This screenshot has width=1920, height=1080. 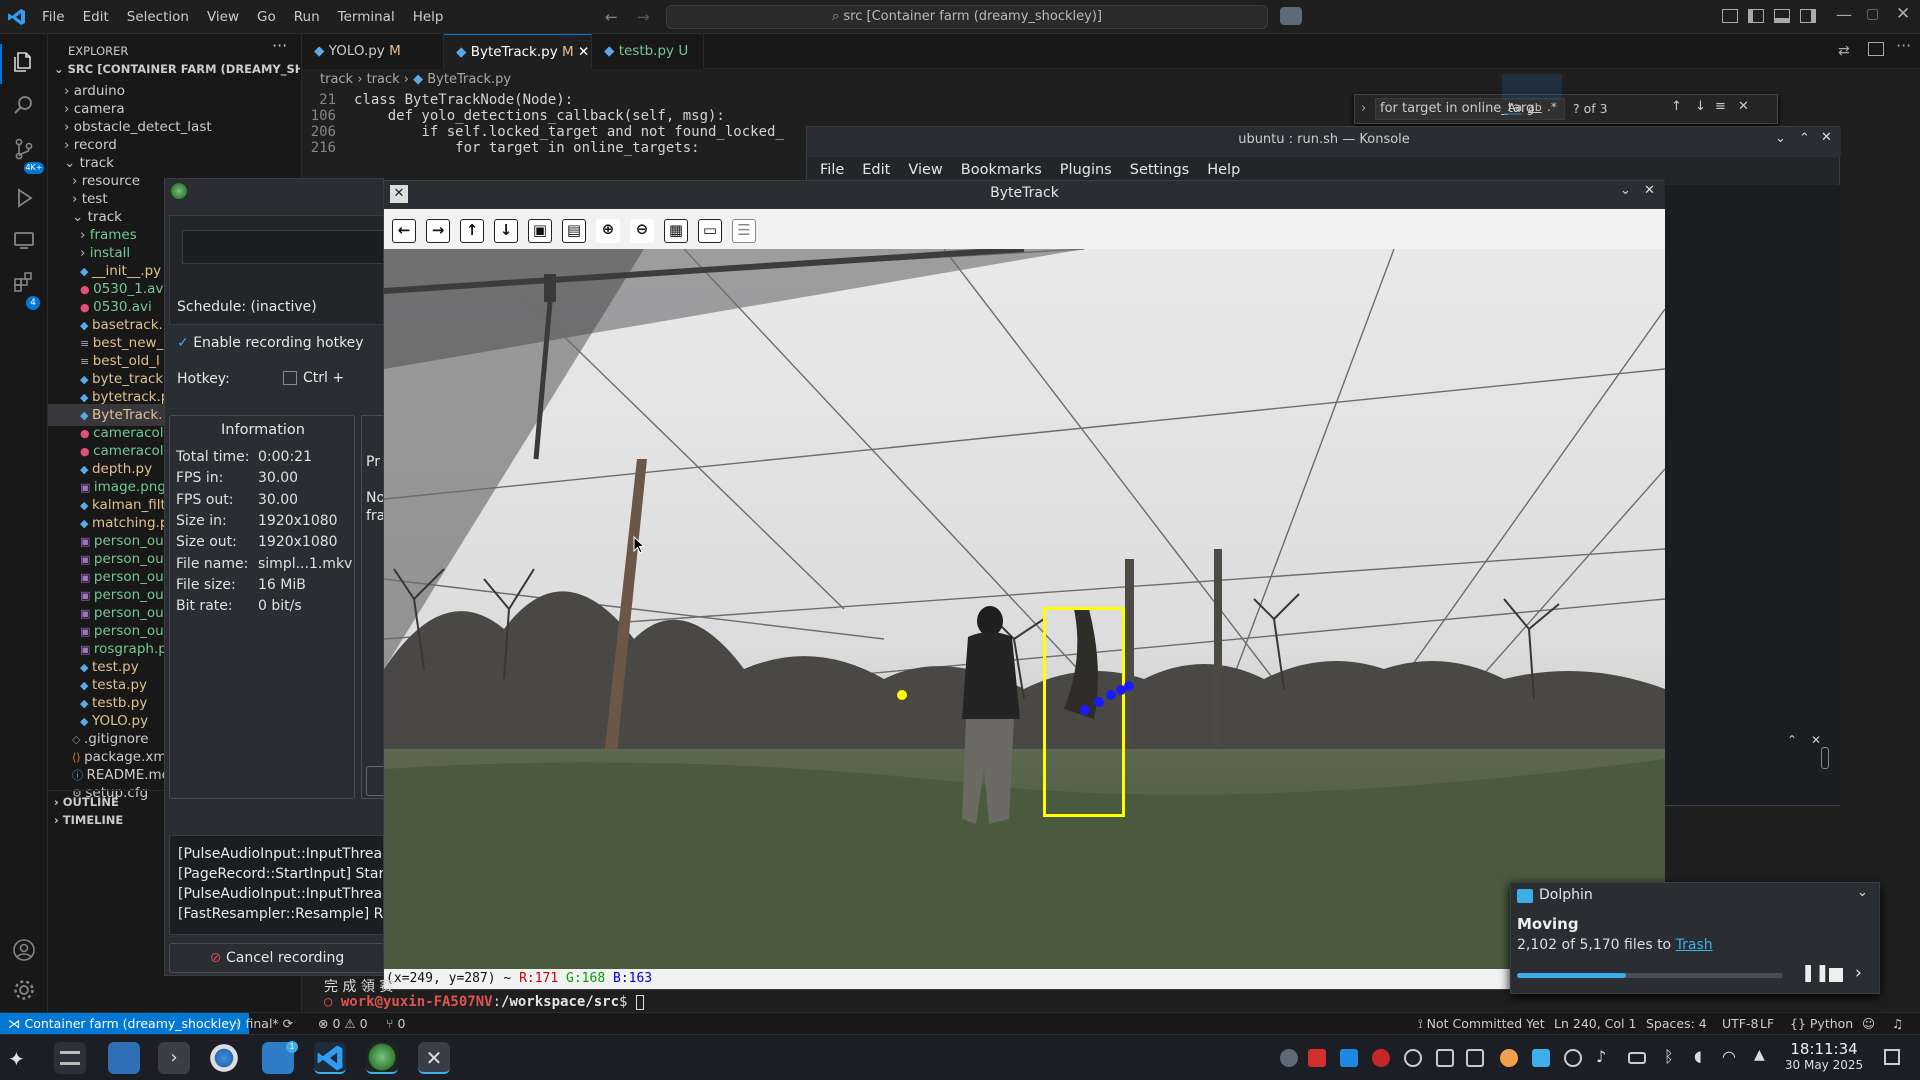 What do you see at coordinates (313, 378) in the screenshot?
I see `ctrl-checkbox: Ctrl +` at bounding box center [313, 378].